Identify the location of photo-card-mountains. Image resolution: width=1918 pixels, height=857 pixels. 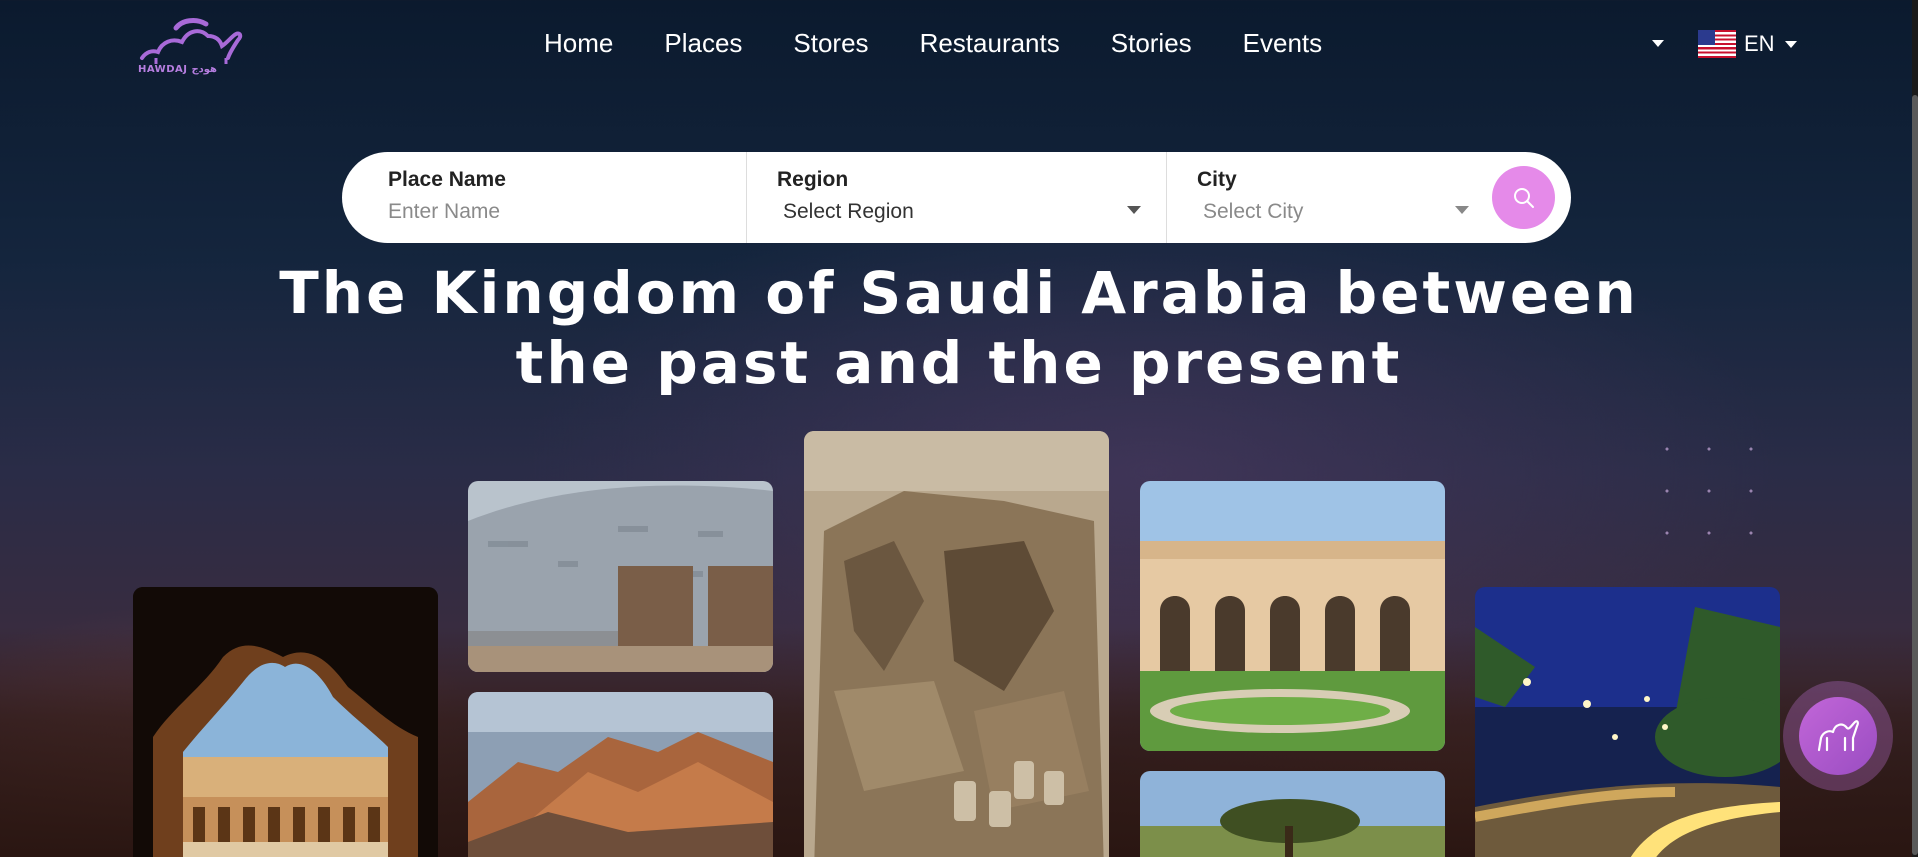
(620, 774).